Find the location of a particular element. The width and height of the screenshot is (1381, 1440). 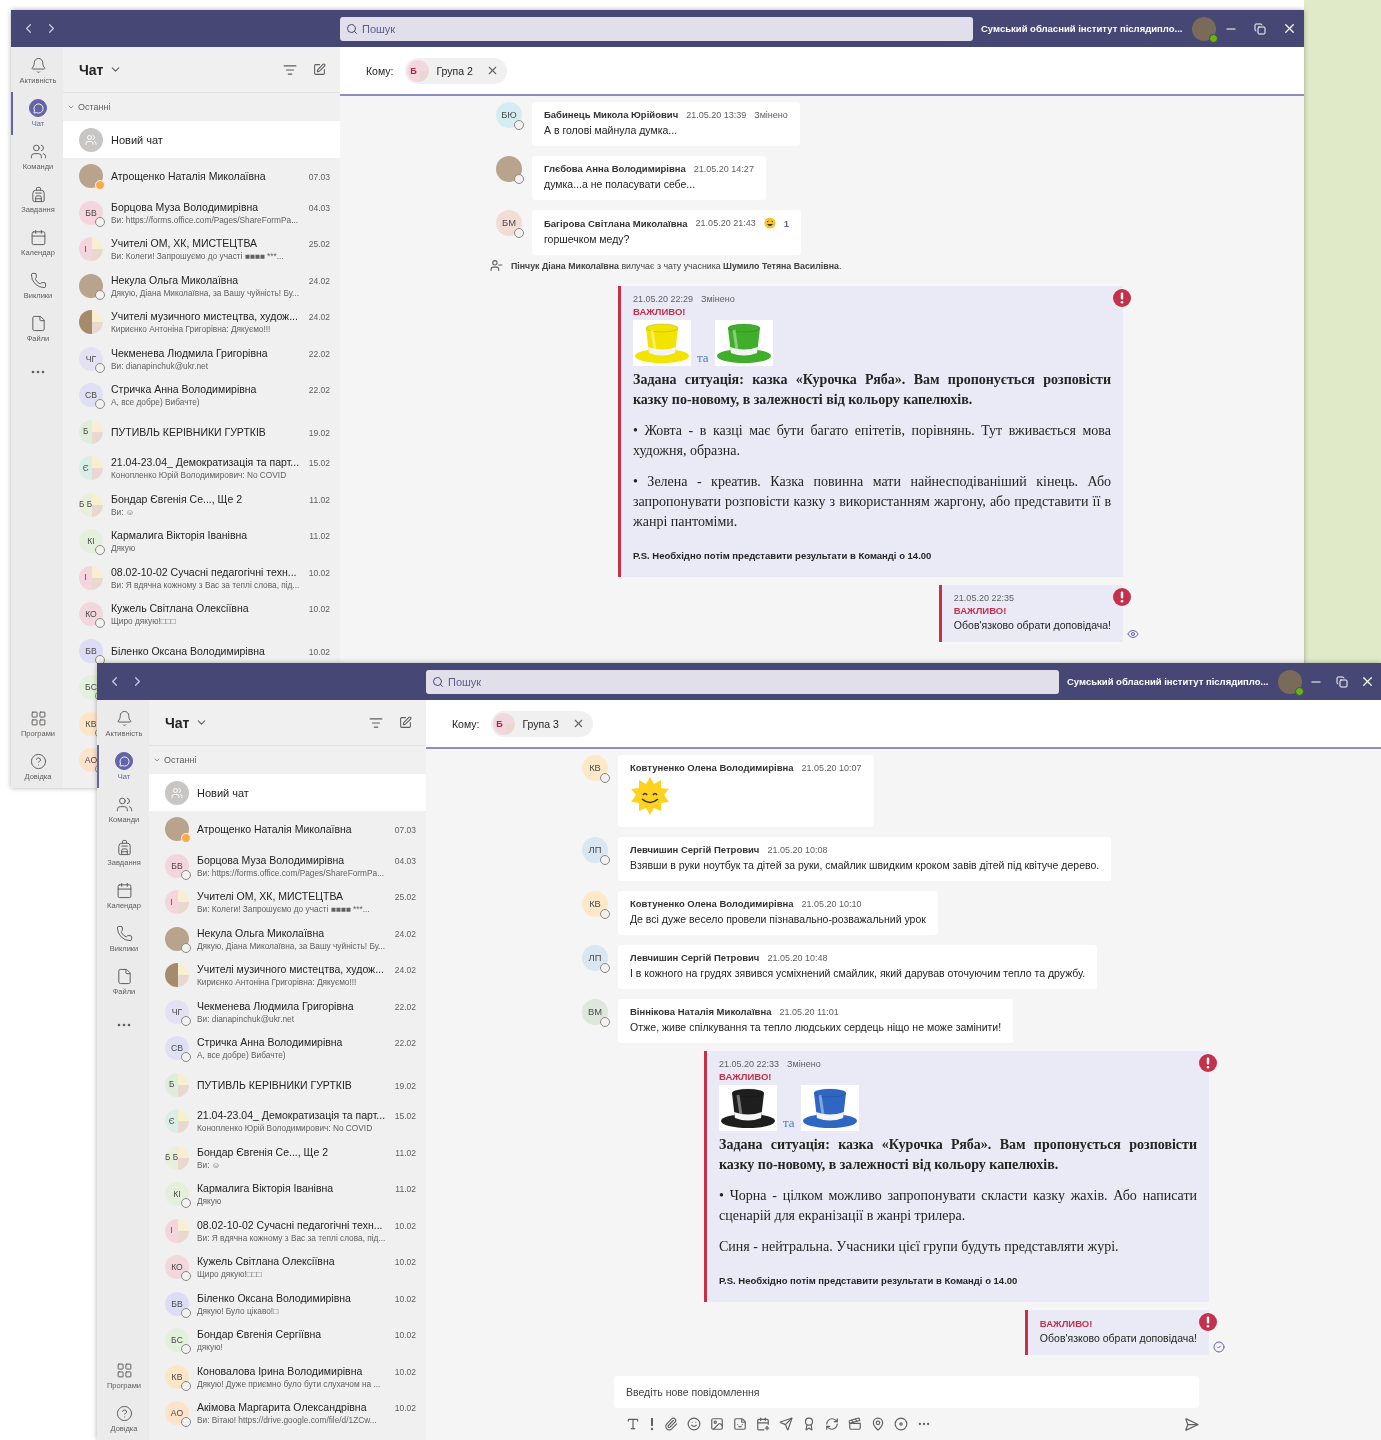

disc-icon is located at coordinates (901, 1424).